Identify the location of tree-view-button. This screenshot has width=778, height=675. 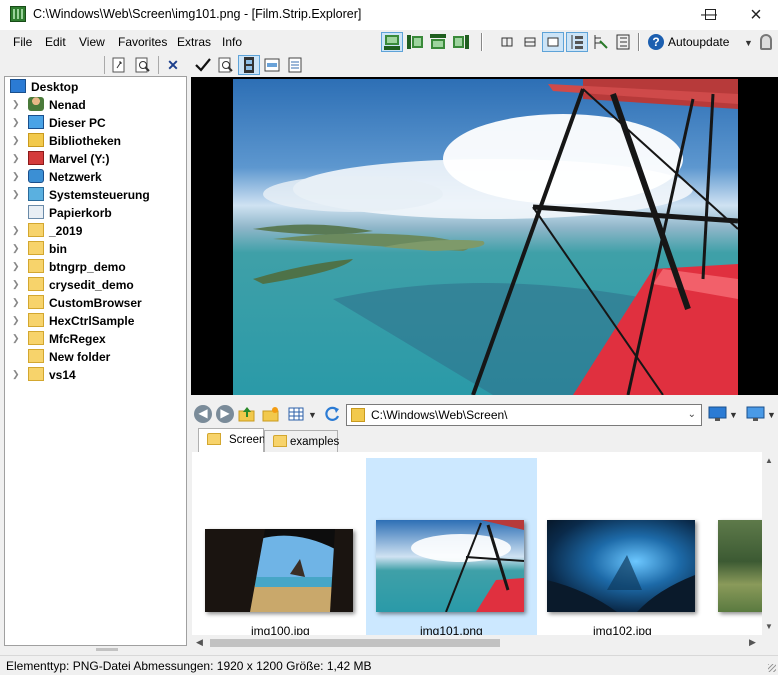
(577, 42).